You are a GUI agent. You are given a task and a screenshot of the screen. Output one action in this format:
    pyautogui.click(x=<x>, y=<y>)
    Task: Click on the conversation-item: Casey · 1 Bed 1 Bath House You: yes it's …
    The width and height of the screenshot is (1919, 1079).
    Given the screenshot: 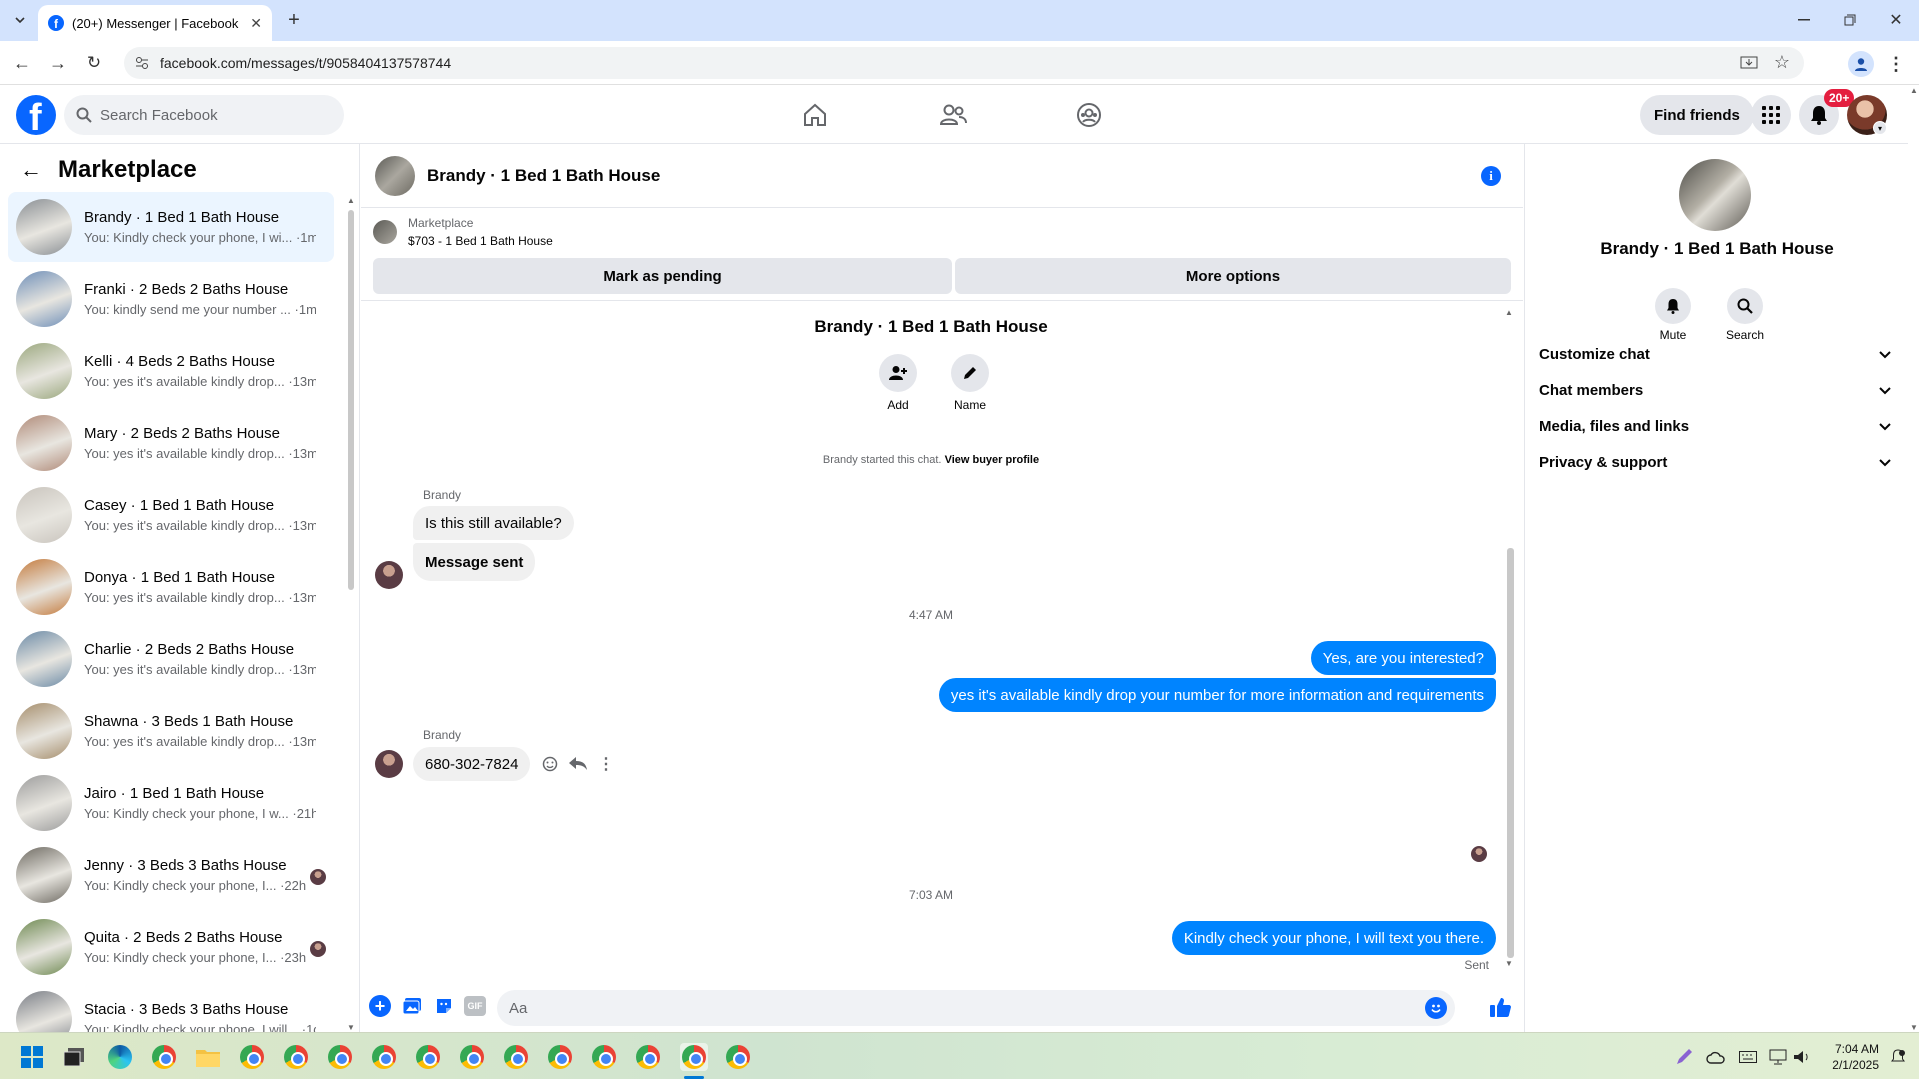 What is the action you would take?
    pyautogui.click(x=171, y=515)
    